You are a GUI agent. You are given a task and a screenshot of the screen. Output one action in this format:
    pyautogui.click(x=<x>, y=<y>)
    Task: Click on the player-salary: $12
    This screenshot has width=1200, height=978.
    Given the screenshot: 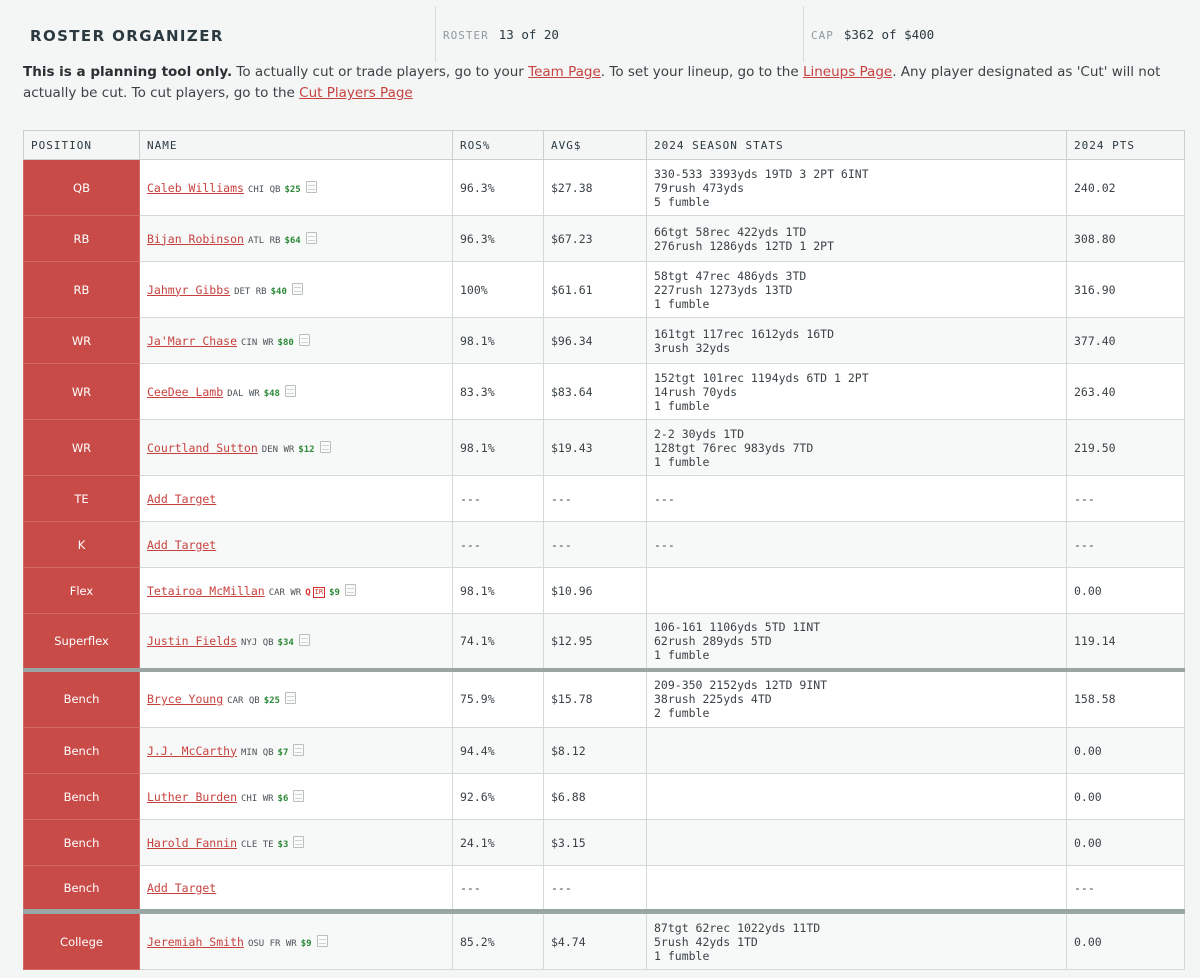 What is the action you would take?
    pyautogui.click(x=306, y=449)
    